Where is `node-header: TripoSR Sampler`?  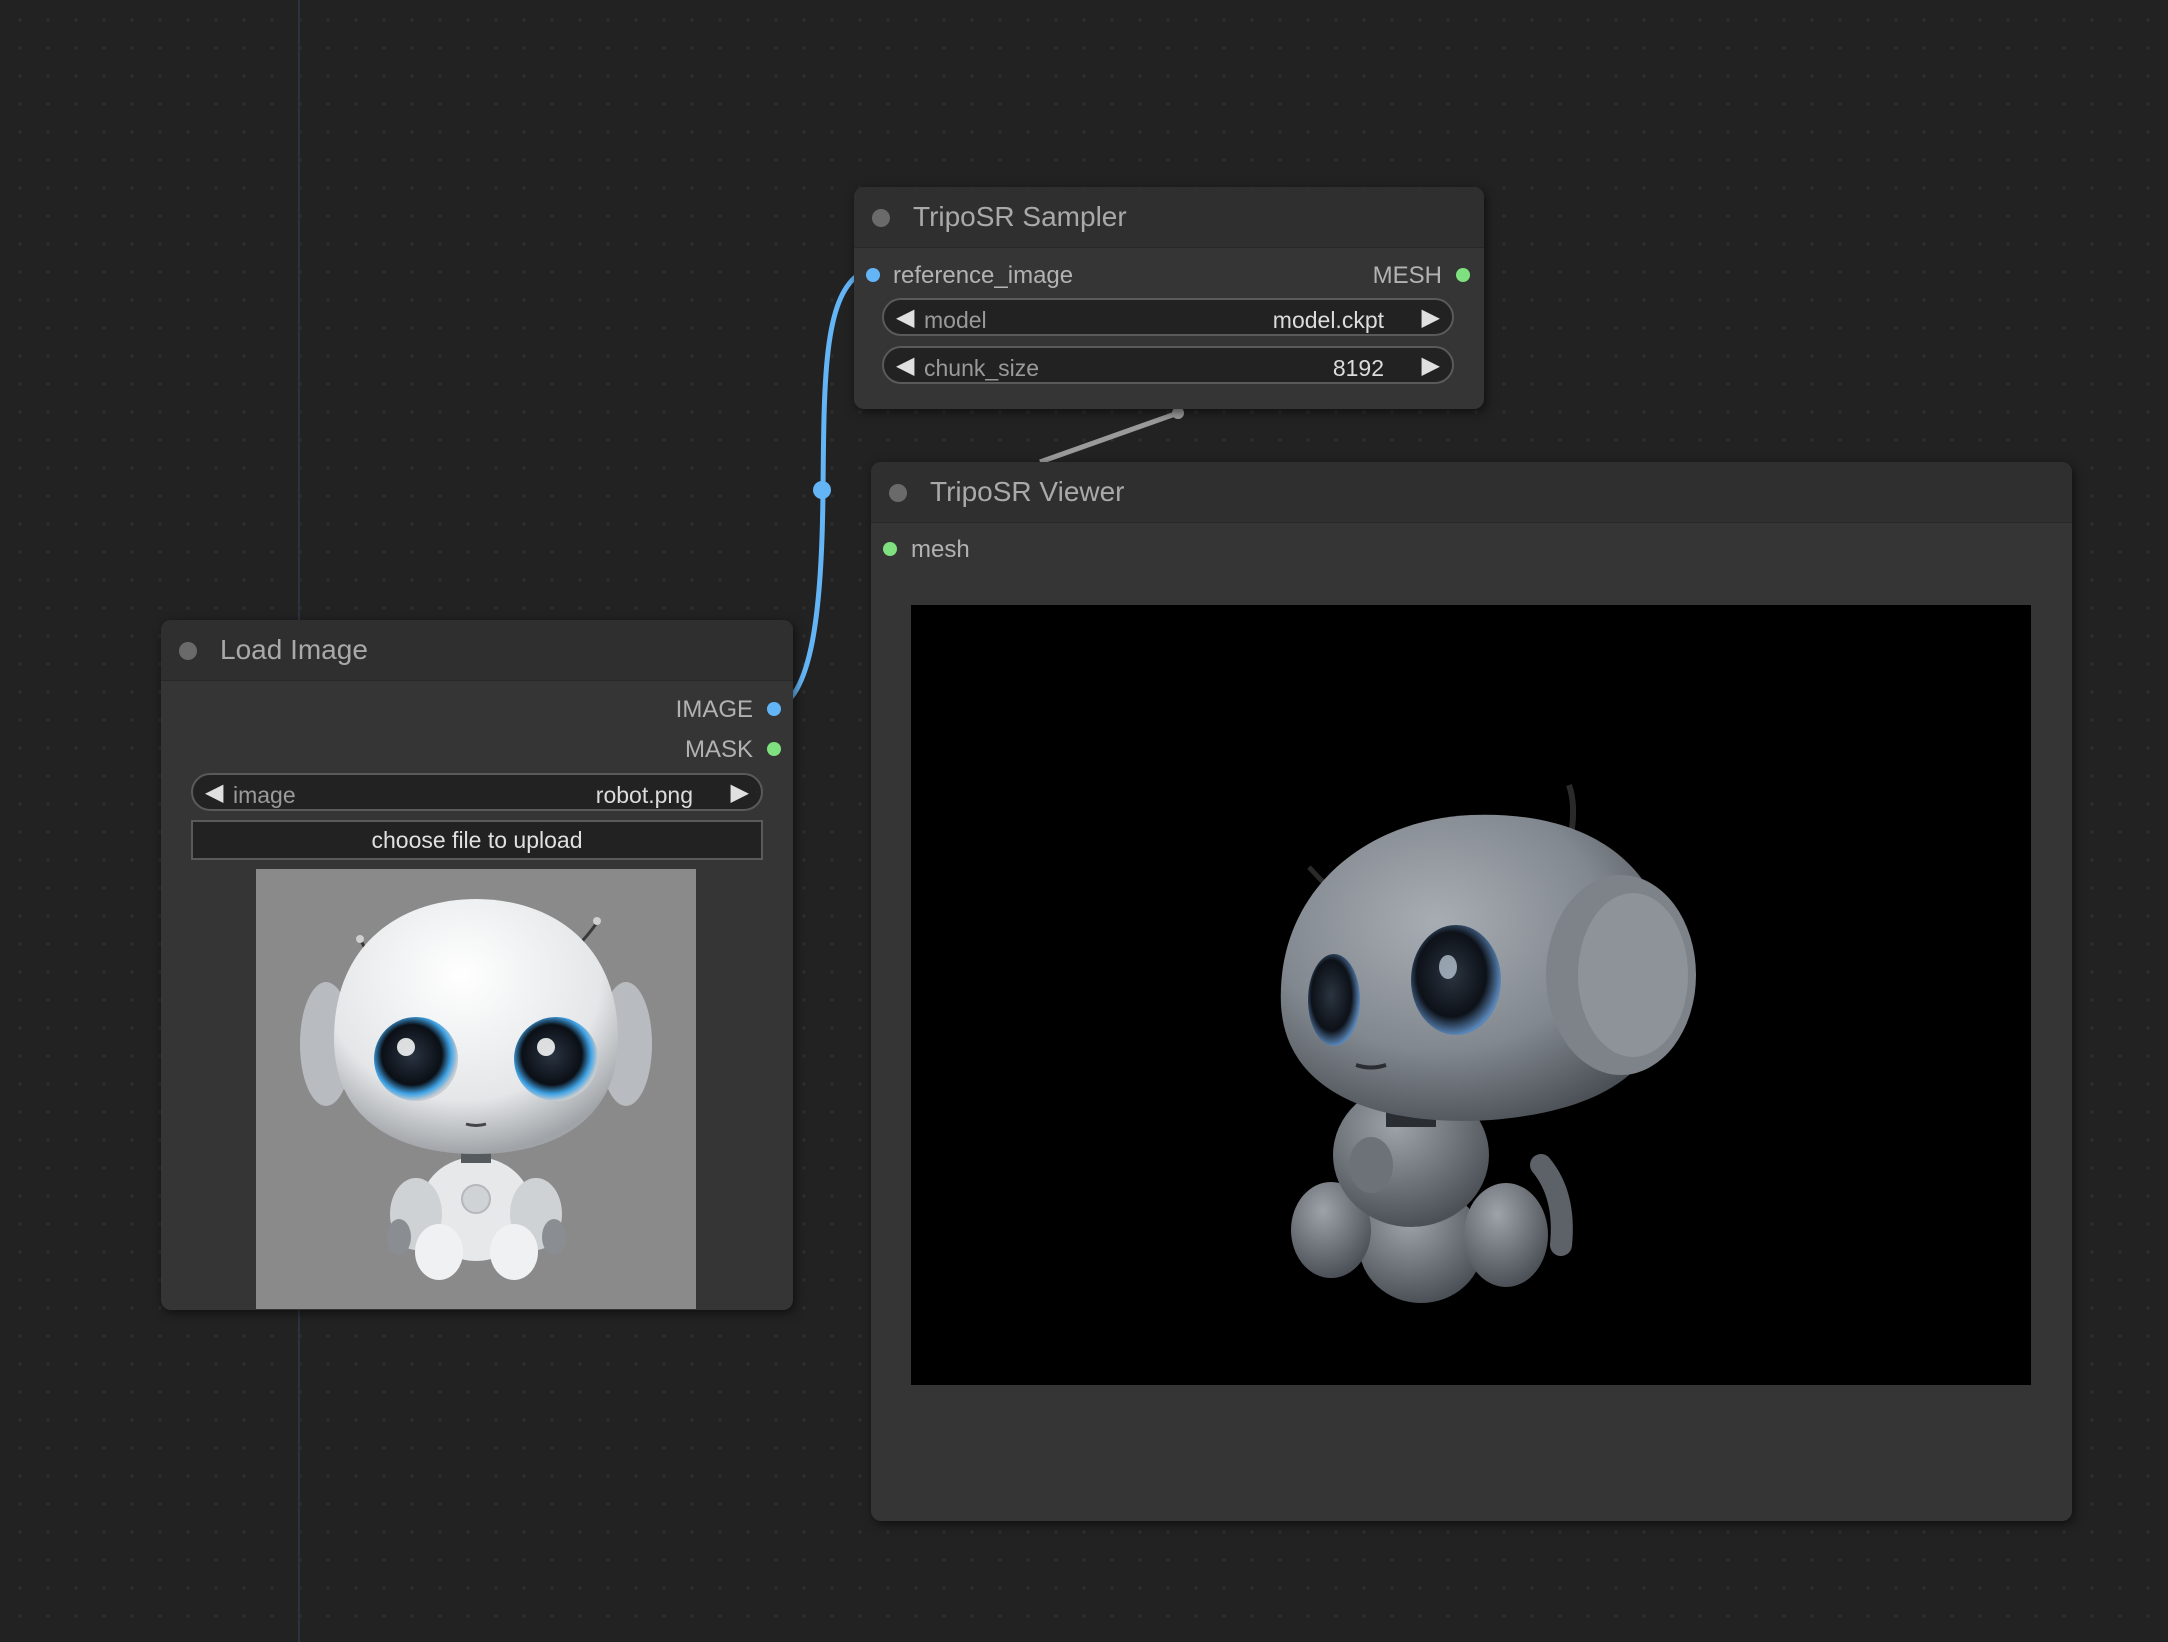
node-header: TripoSR Sampler is located at coordinates (1169, 217).